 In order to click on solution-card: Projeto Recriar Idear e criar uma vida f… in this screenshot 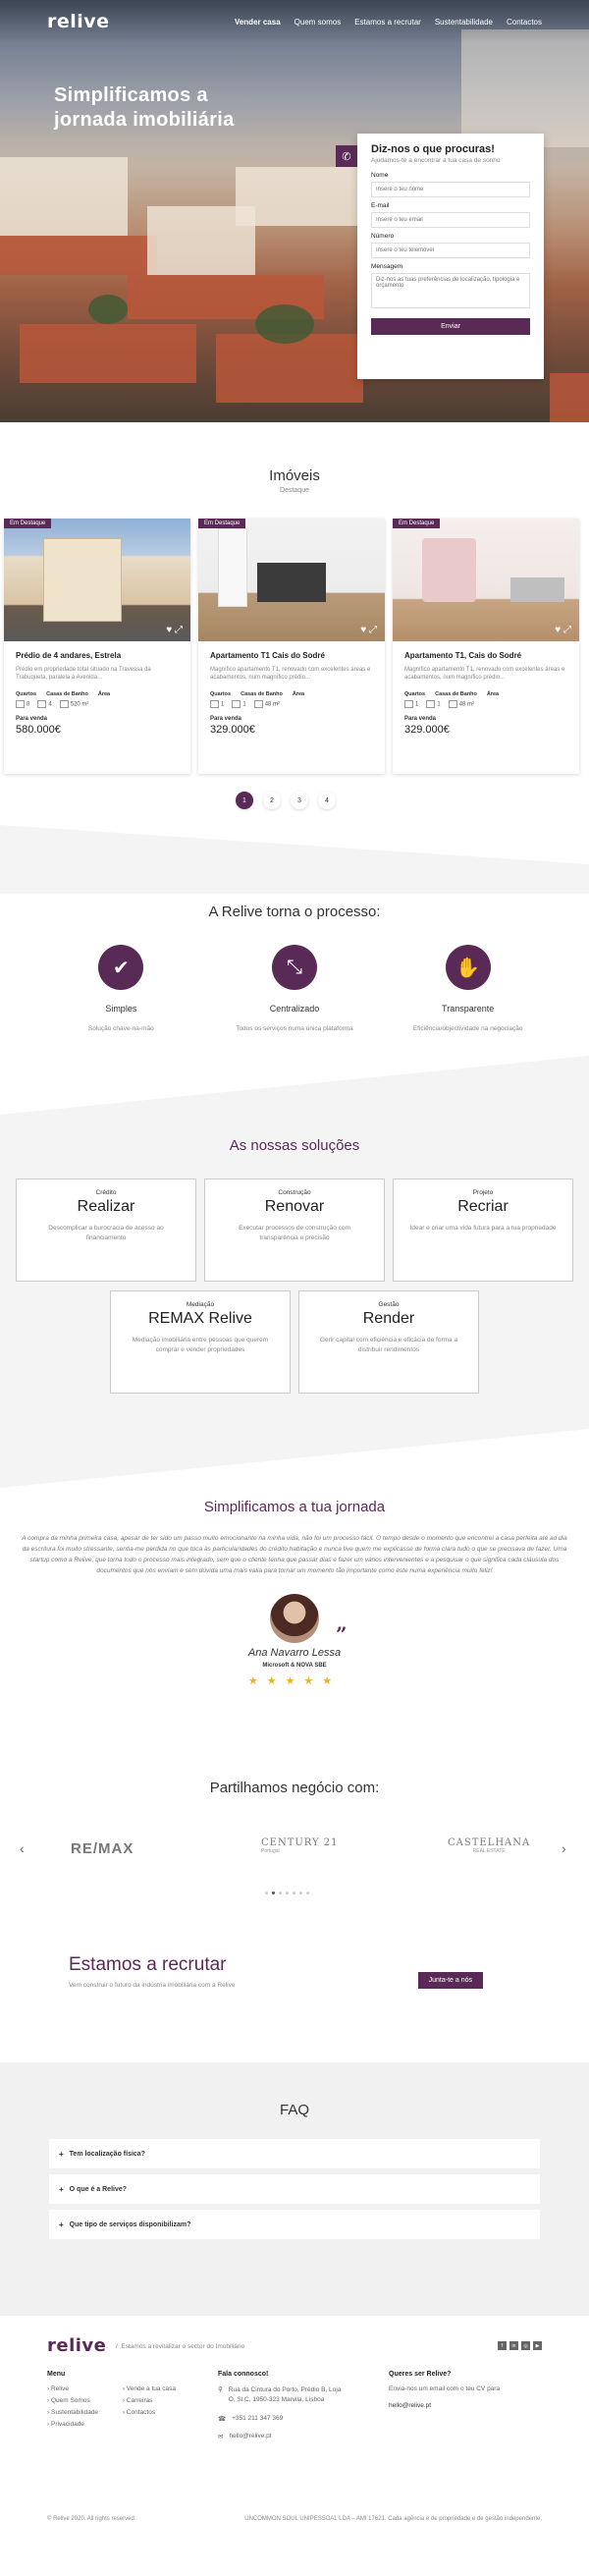, I will do `click(483, 1230)`.